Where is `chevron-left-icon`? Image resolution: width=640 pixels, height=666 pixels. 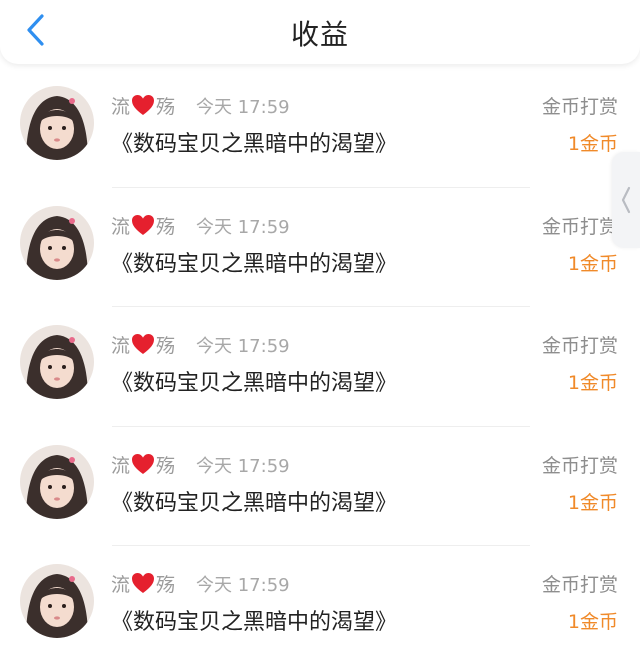
chevron-left-icon is located at coordinates (626, 200).